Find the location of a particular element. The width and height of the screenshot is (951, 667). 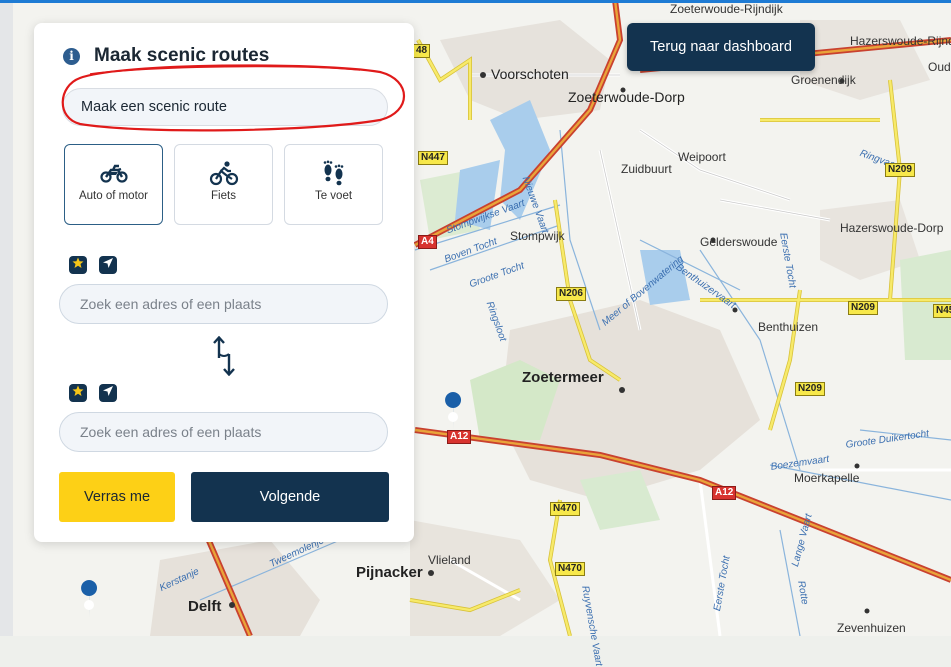

road-shield-label: N45 is located at coordinates (942, 311).